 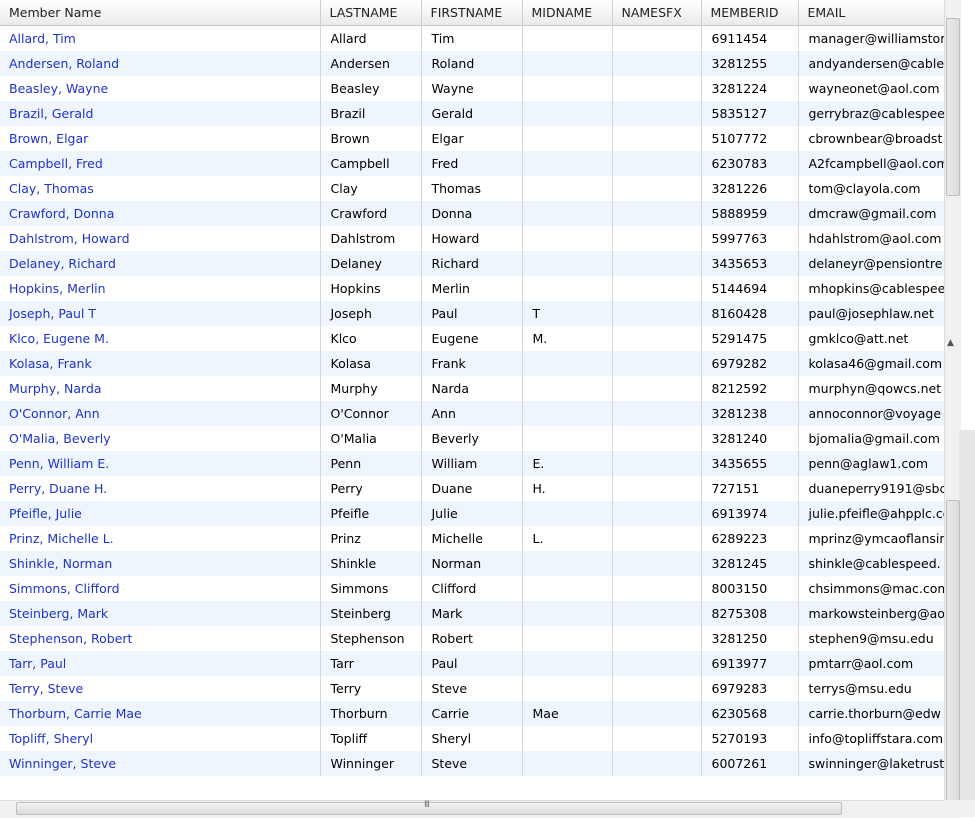 I want to click on firstname-cell: Howard, so click(x=472, y=238).